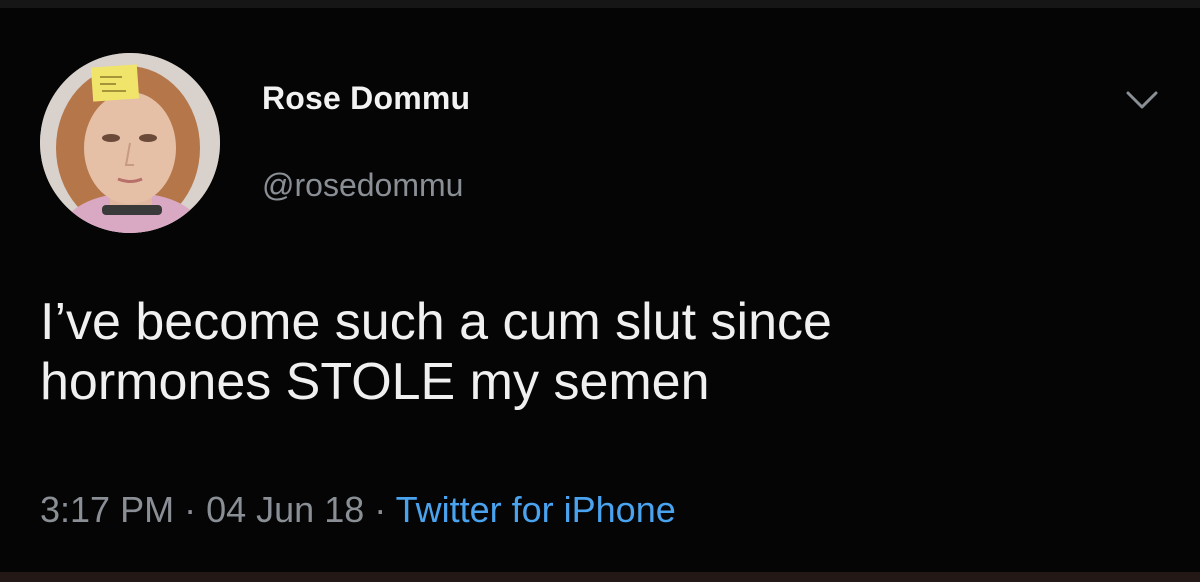  Describe the element at coordinates (375, 382) in the screenshot. I see `tweet-text-line-2: hormones STOLE my semen` at that location.